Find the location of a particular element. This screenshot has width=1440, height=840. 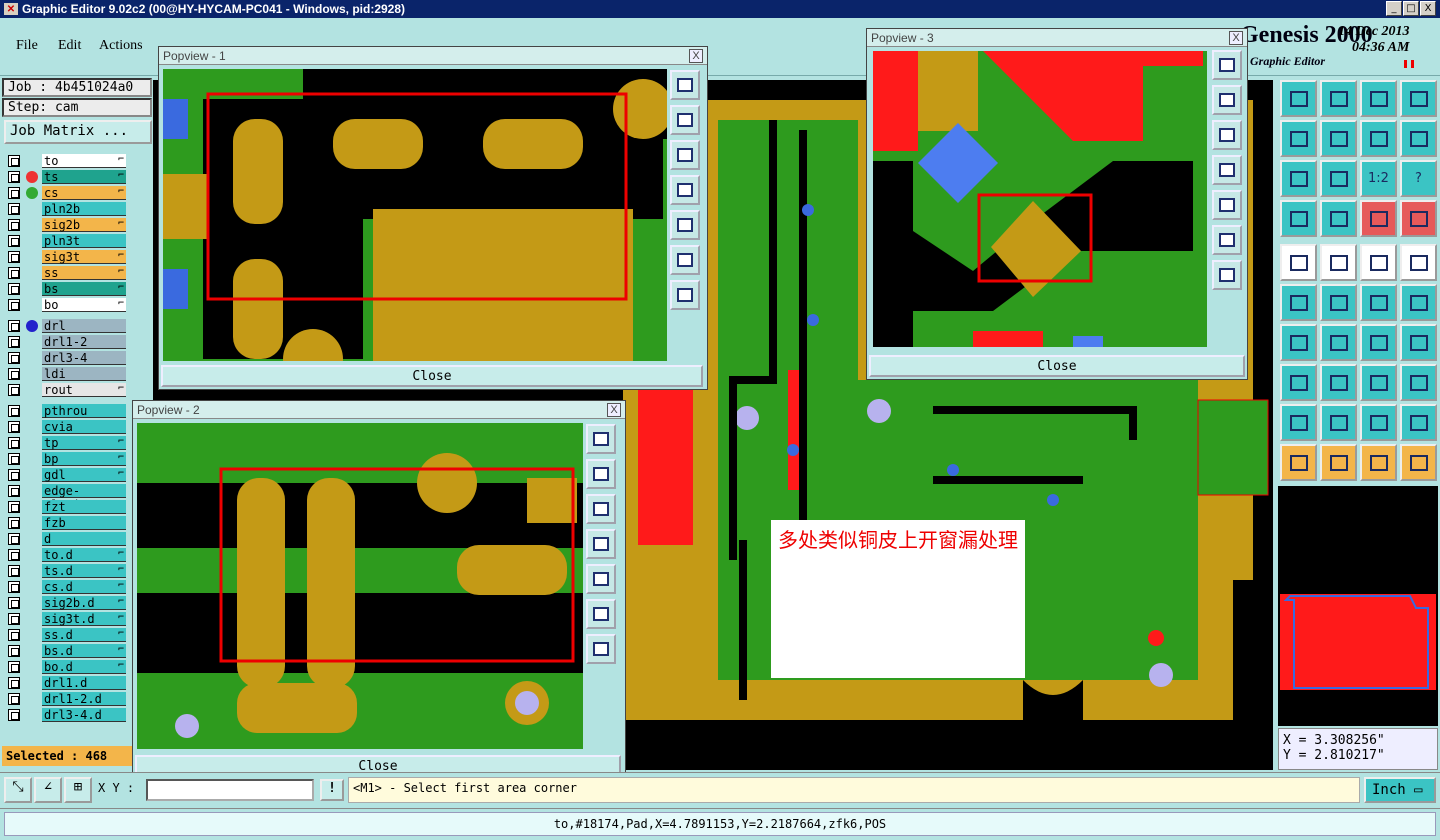

layer-row: sig2b ⌐ is located at coordinates (67, 225).